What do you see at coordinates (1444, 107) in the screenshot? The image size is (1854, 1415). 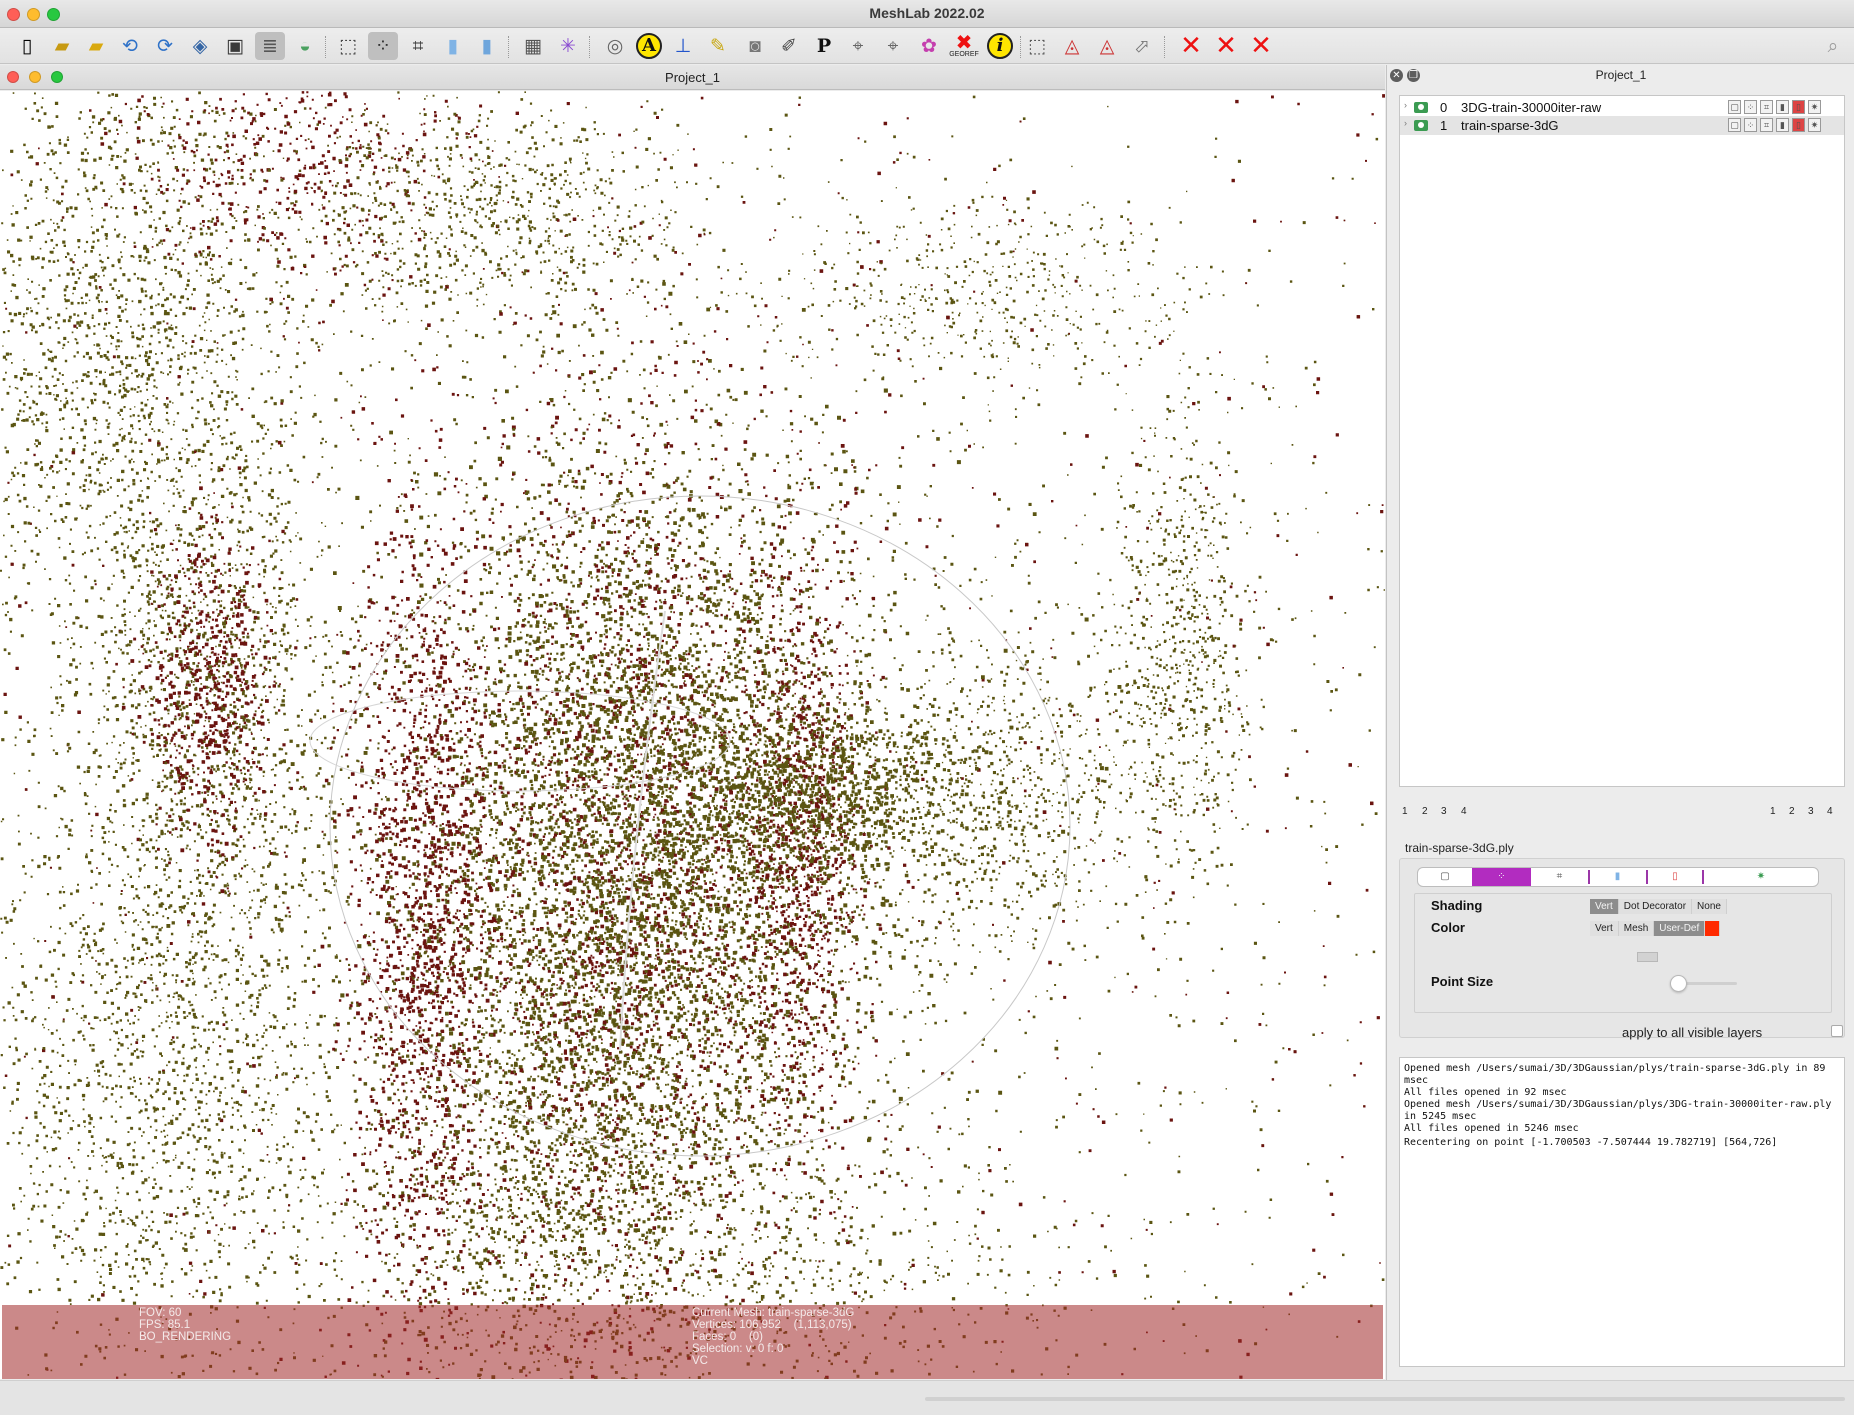 I see `layer-index: 0` at bounding box center [1444, 107].